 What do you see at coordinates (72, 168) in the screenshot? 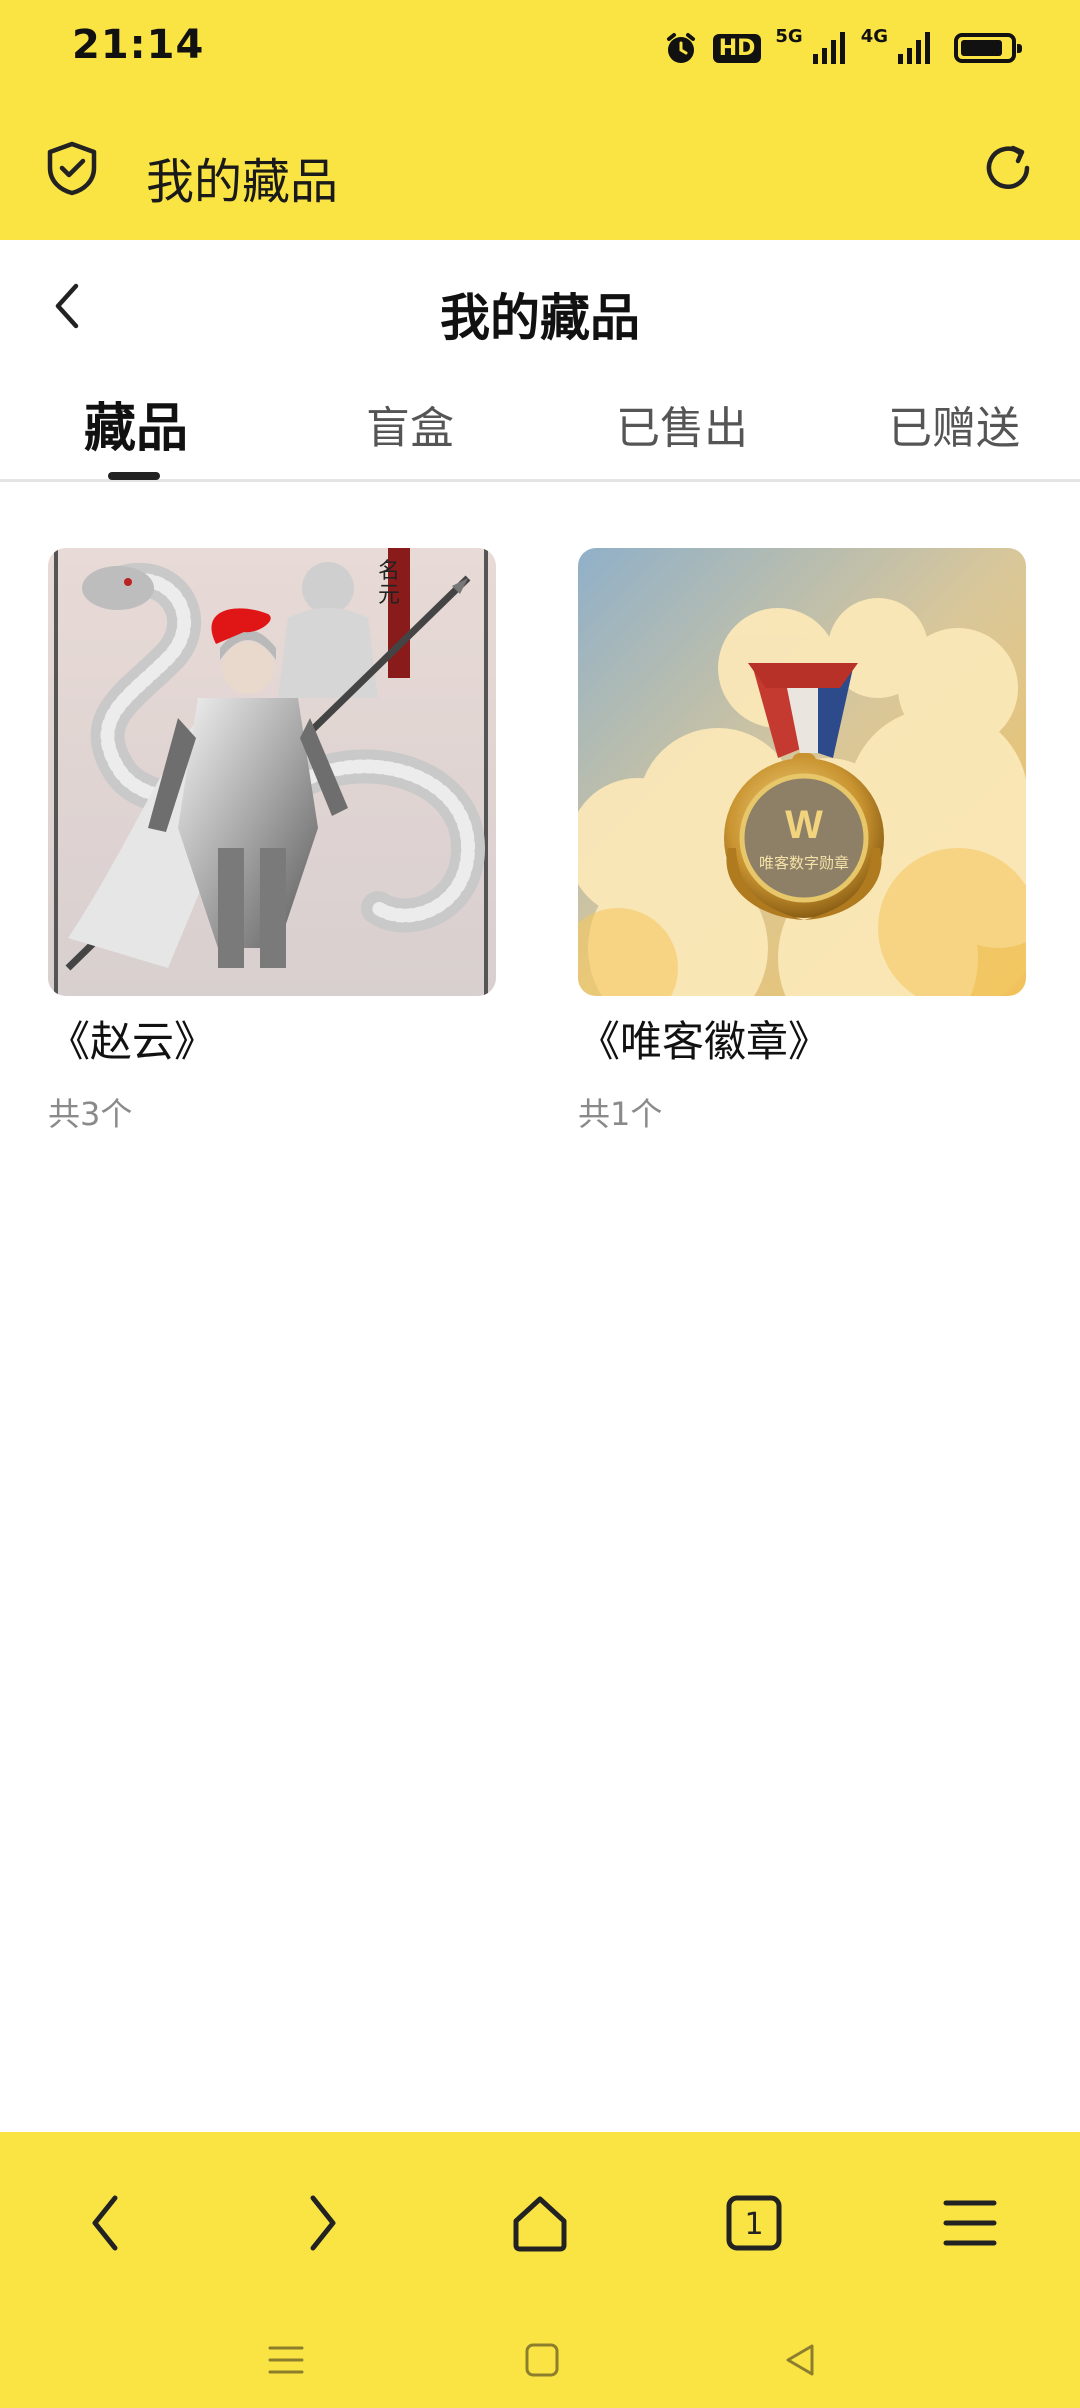
I see `shield-check-icon` at bounding box center [72, 168].